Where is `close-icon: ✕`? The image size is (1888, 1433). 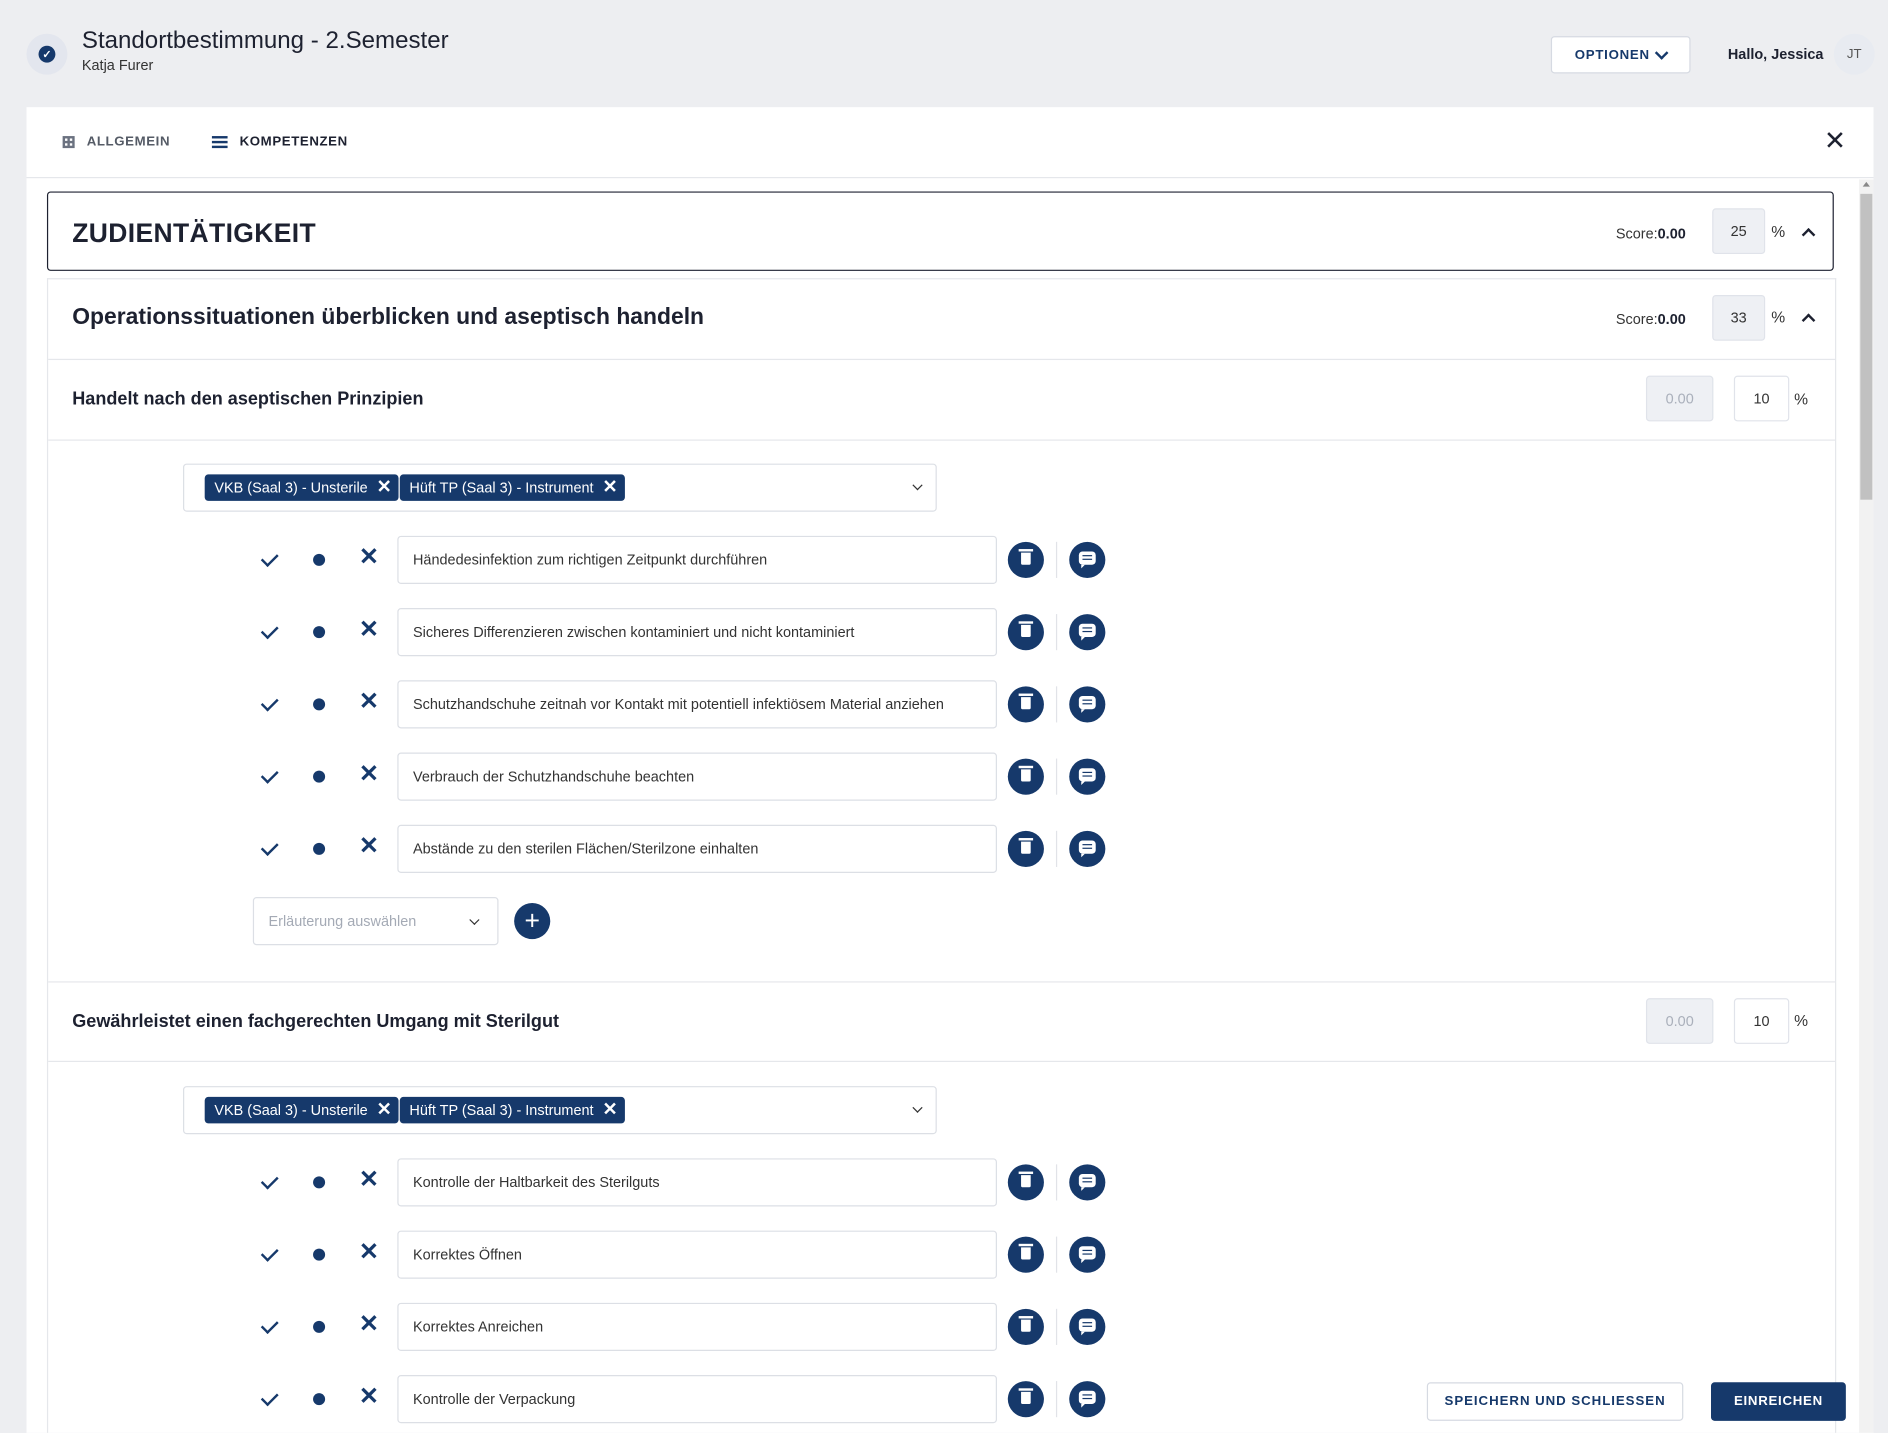 close-icon: ✕ is located at coordinates (1835, 140).